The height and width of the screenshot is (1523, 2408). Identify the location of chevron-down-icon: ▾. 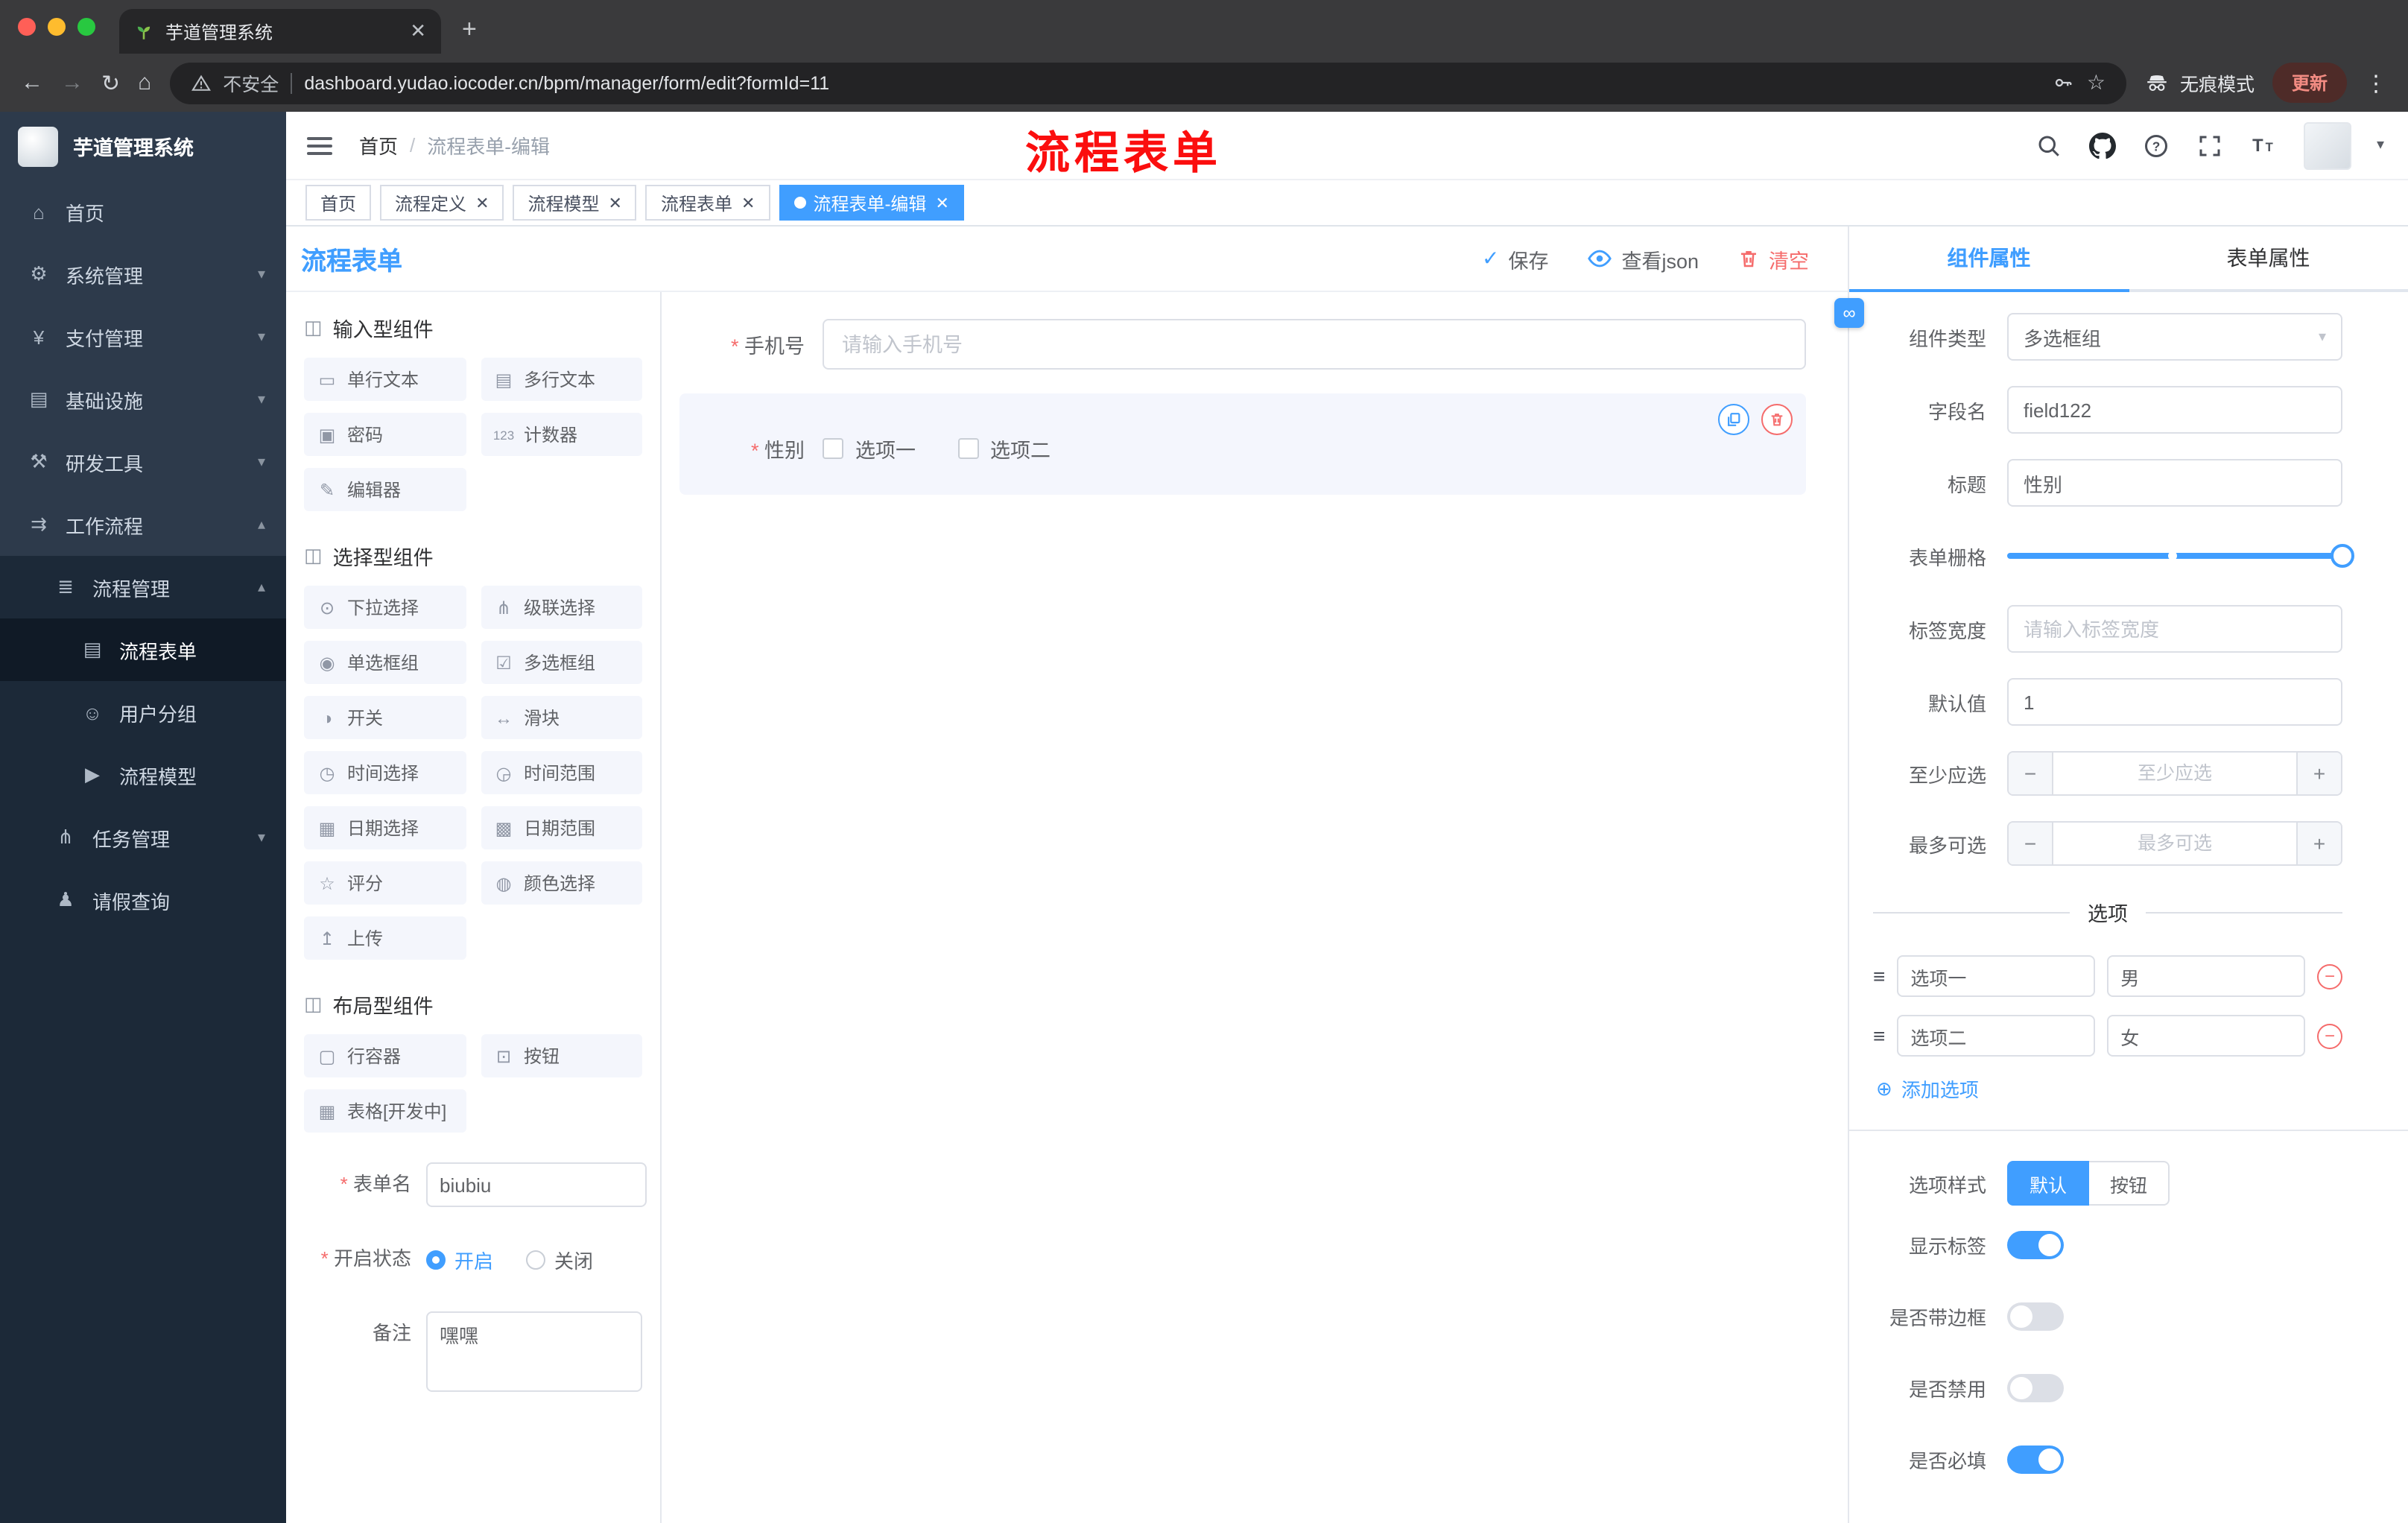
(2380, 145).